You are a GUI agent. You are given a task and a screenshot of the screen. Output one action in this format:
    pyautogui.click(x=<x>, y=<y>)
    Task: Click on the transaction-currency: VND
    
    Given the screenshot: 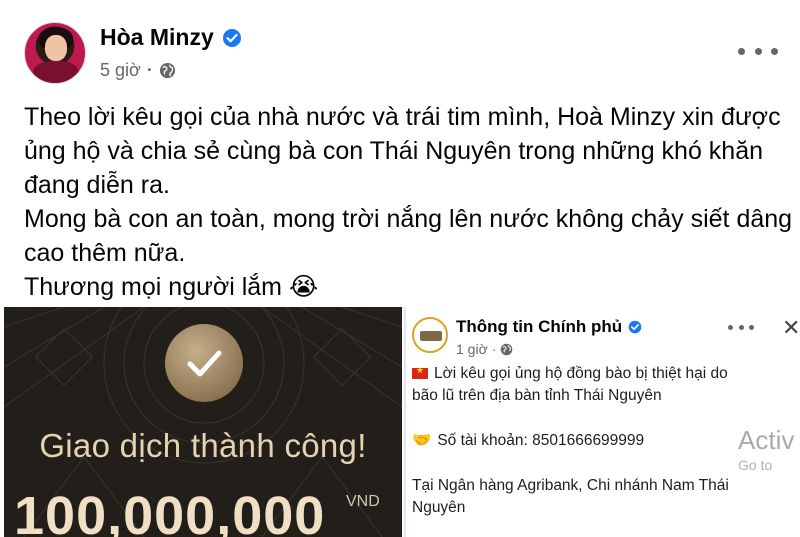 What is the action you would take?
    pyautogui.click(x=363, y=501)
    